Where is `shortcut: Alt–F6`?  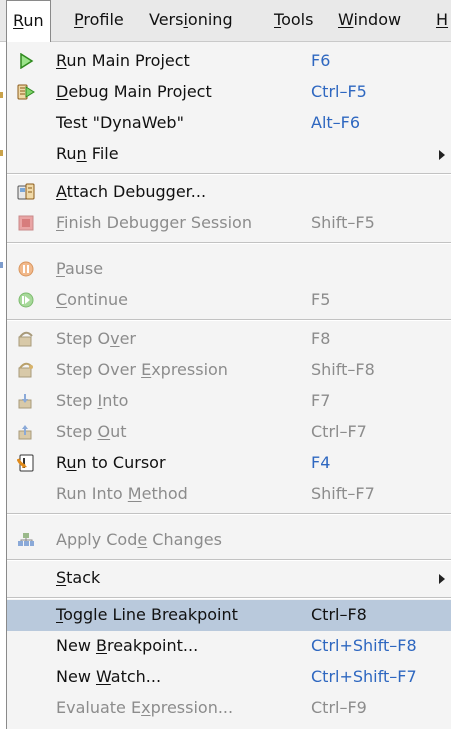 shortcut: Alt–F6 is located at coordinates (336, 122).